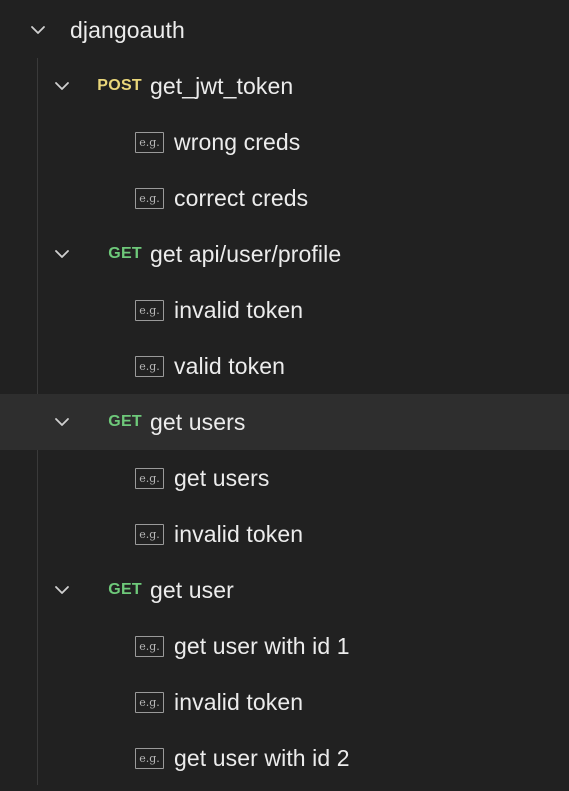 This screenshot has height=791, width=569. I want to click on example-row: e.g. get user with id 1, so click(284, 646).